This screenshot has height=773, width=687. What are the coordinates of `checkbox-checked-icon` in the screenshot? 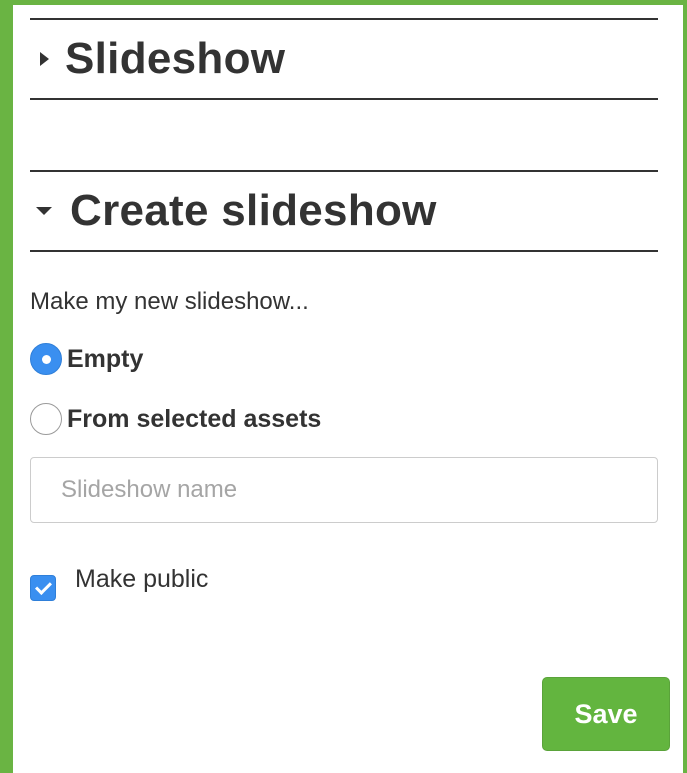 It's located at (43, 588).